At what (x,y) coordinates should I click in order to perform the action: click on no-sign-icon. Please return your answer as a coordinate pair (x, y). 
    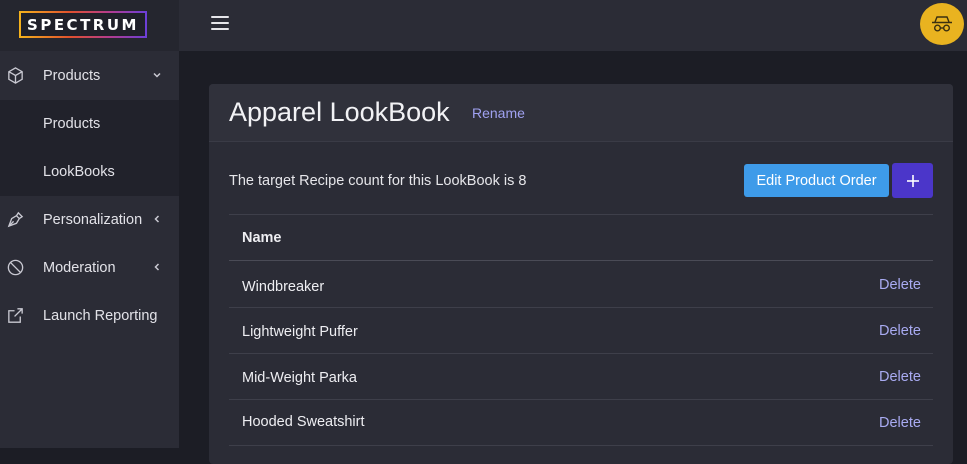
    Looking at the image, I should click on (15, 267).